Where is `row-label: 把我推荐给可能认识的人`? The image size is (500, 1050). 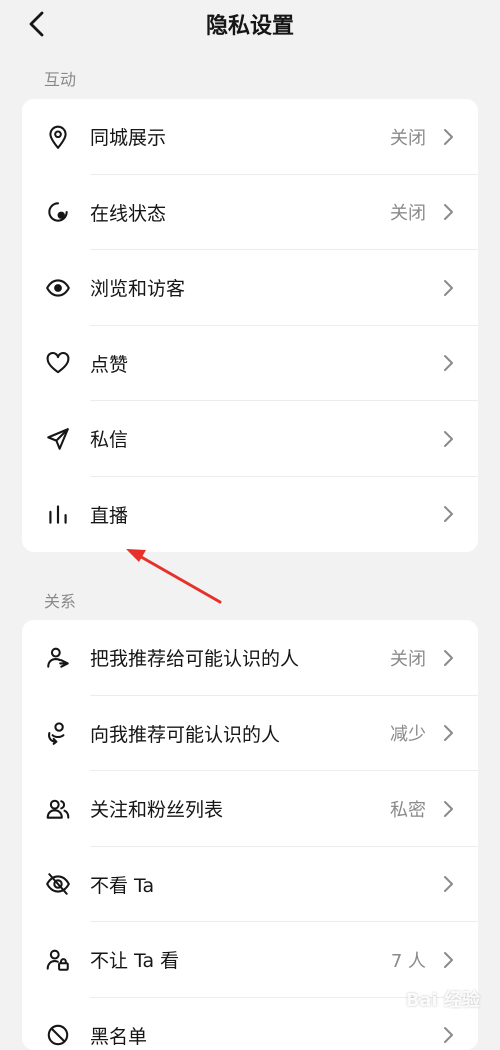 row-label: 把我推荐给可能认识的人 is located at coordinates (194, 657).